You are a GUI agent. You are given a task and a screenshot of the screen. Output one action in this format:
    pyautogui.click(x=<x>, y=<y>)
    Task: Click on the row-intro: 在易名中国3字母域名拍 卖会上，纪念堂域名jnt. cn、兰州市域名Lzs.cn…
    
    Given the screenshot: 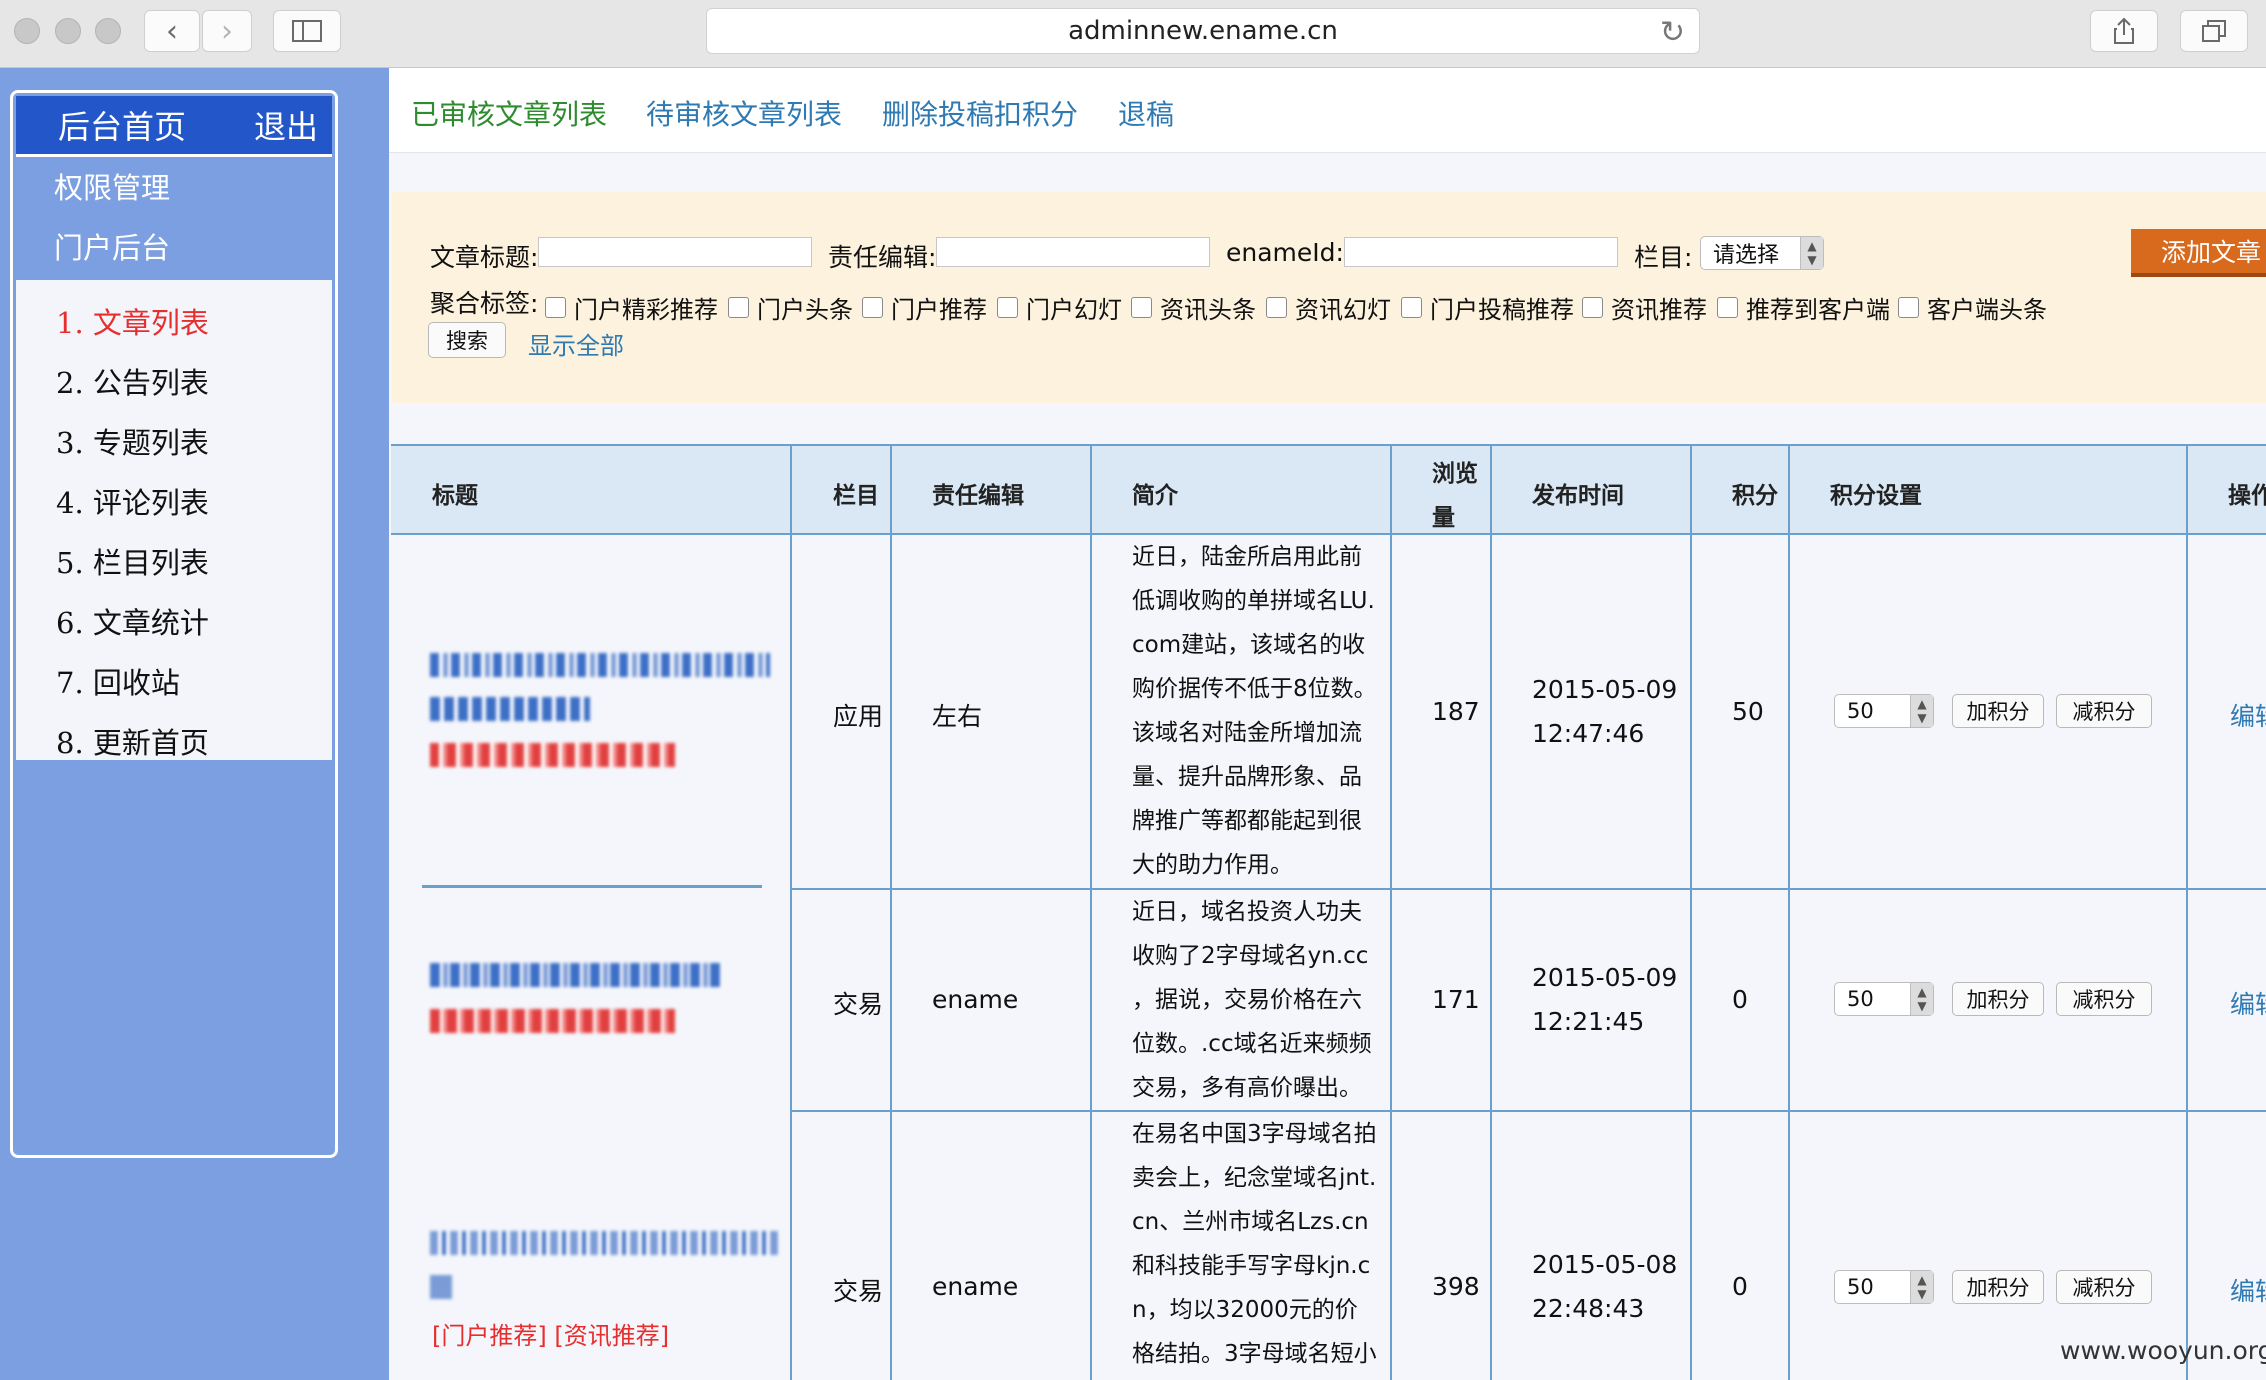 What is the action you would take?
    pyautogui.click(x=1254, y=1244)
    